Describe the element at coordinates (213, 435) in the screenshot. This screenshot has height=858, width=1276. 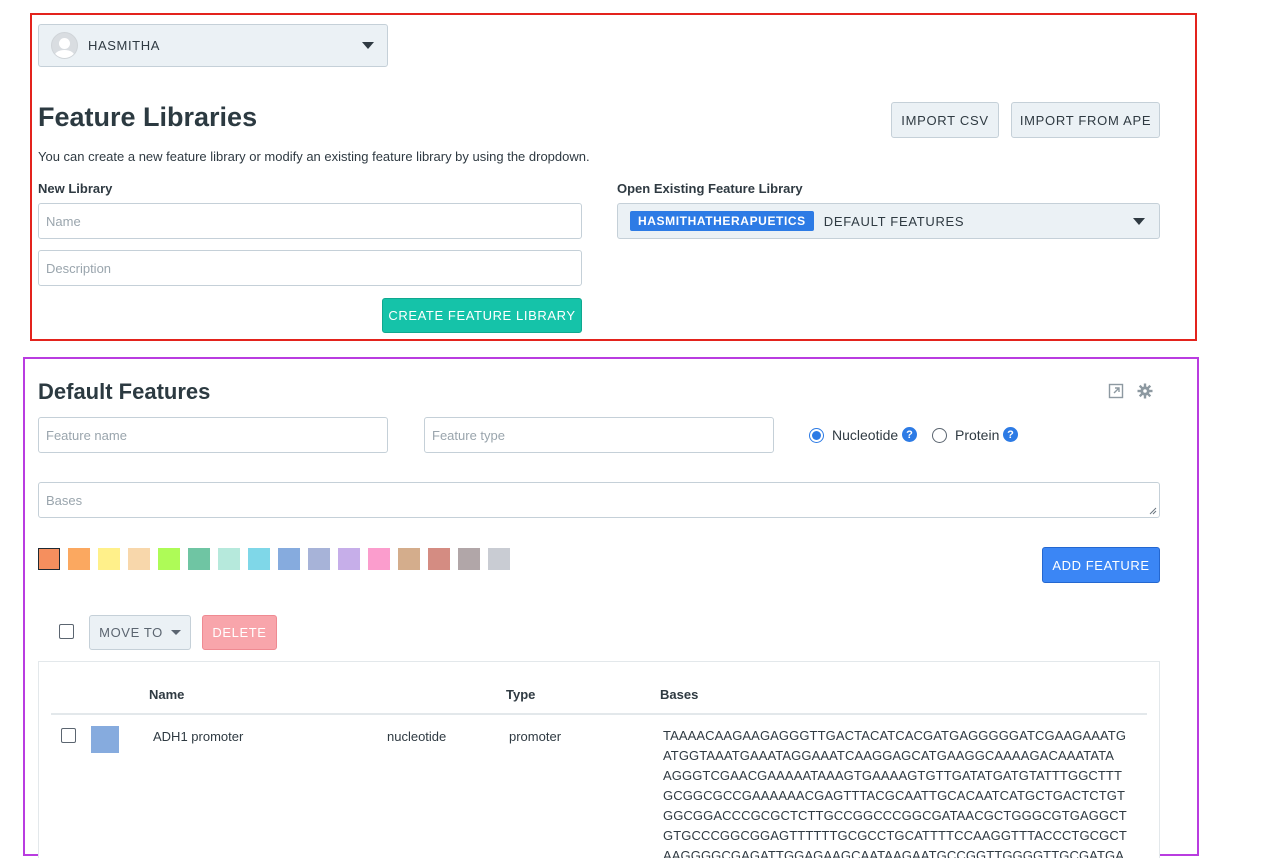
I see `feature-name-input: Feature name` at that location.